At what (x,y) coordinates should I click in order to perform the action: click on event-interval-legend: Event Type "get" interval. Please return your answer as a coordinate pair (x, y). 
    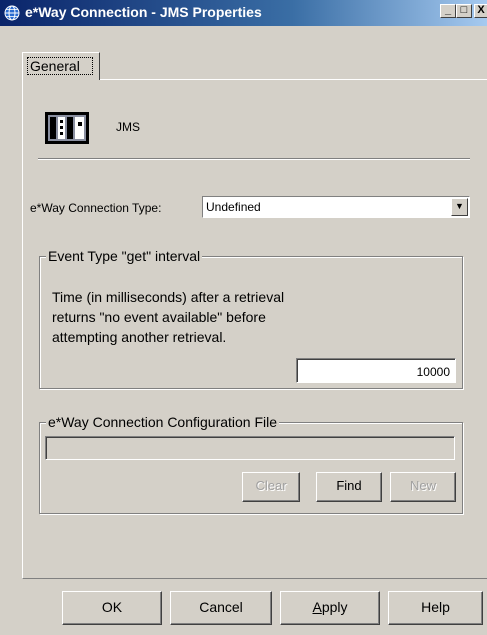
    Looking at the image, I should click on (124, 256).